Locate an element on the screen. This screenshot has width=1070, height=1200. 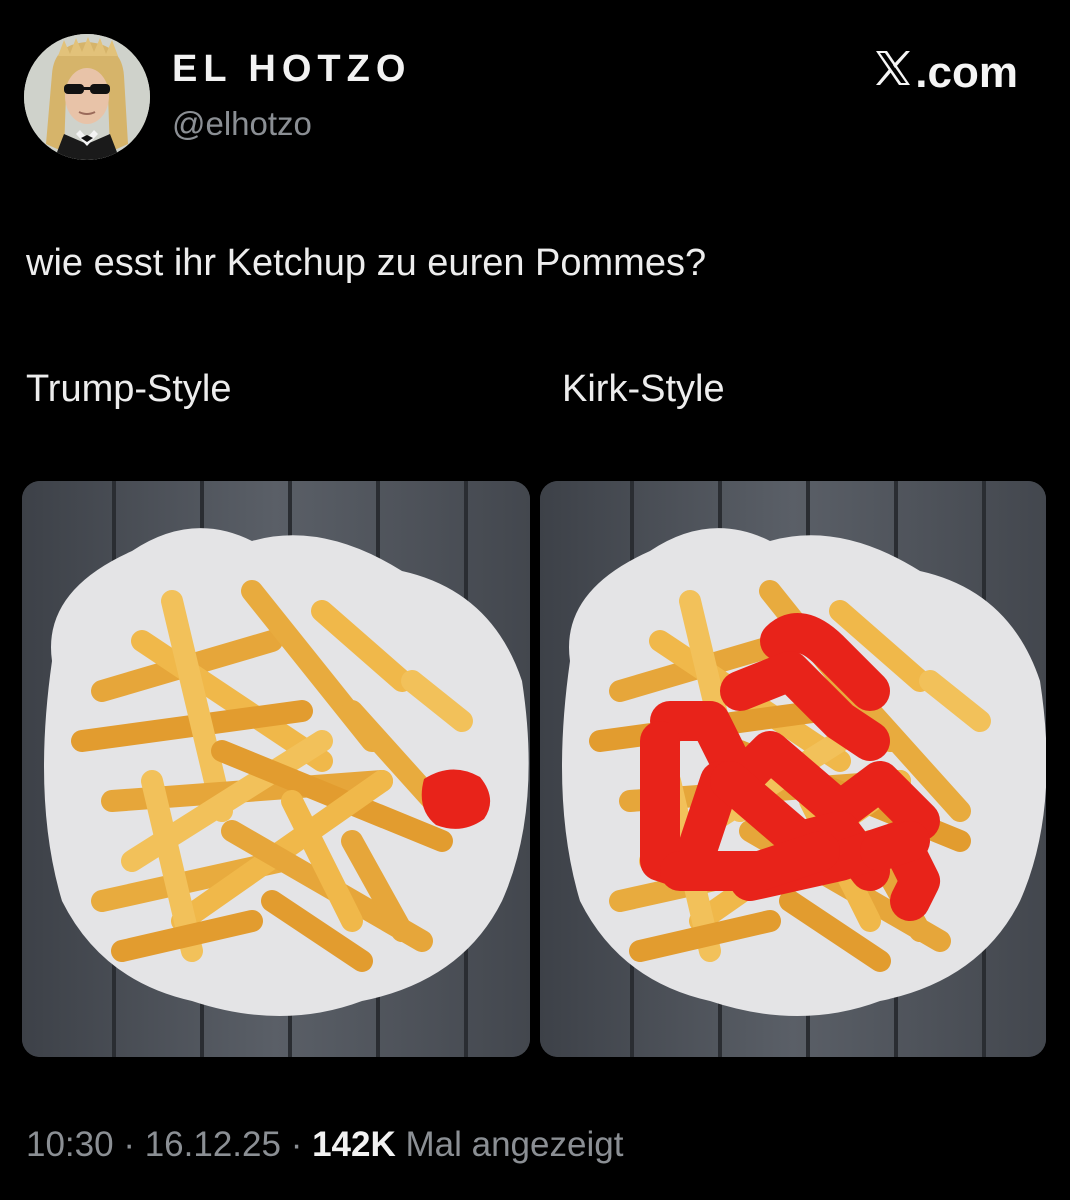
user-handle: @elhotzo is located at coordinates (242, 124).